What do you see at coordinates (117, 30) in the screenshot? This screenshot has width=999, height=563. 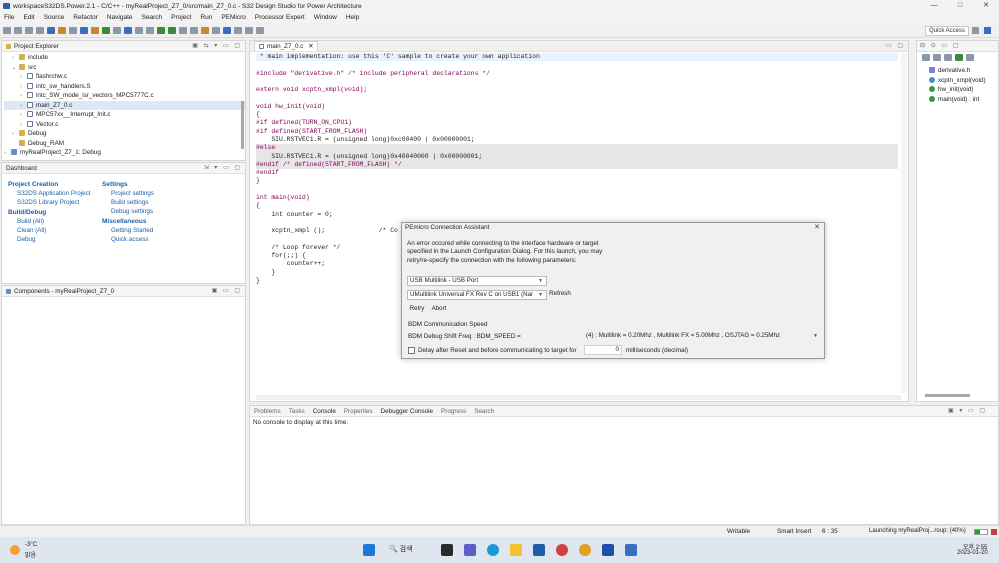 I see `skip-breakpoints-icon` at bounding box center [117, 30].